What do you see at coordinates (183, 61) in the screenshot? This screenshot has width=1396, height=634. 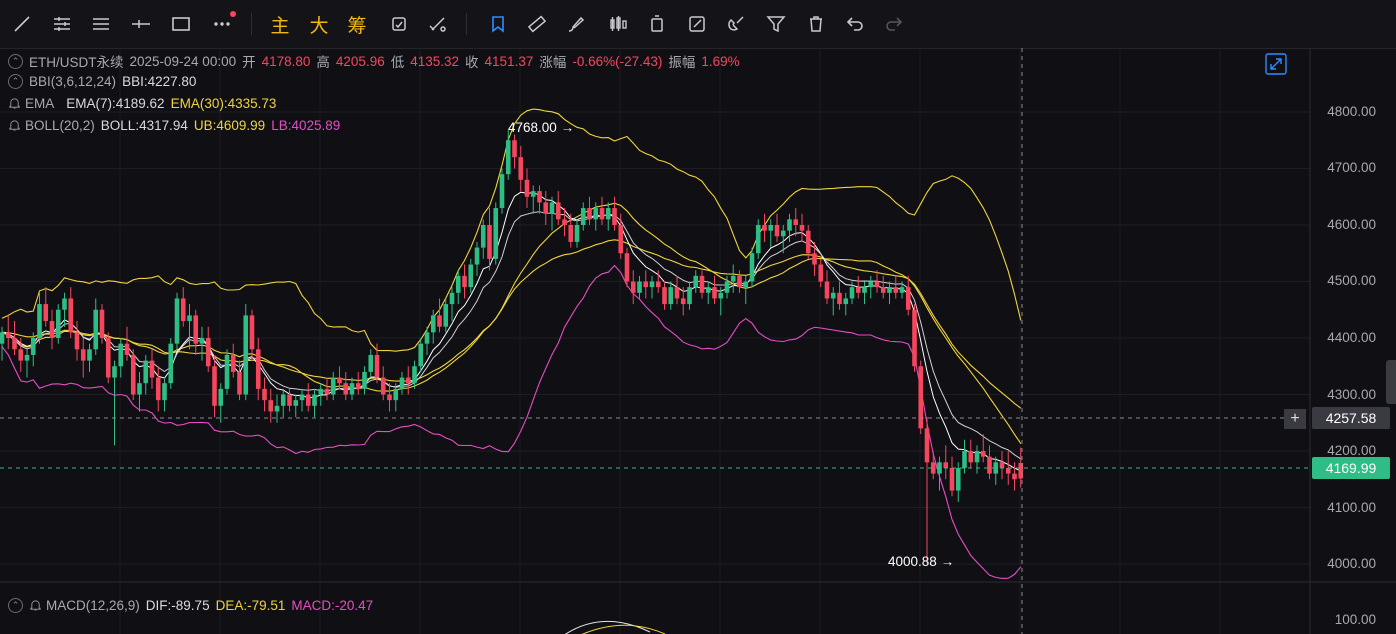 I see `candle-datetime: 2025-09-24 00:00` at bounding box center [183, 61].